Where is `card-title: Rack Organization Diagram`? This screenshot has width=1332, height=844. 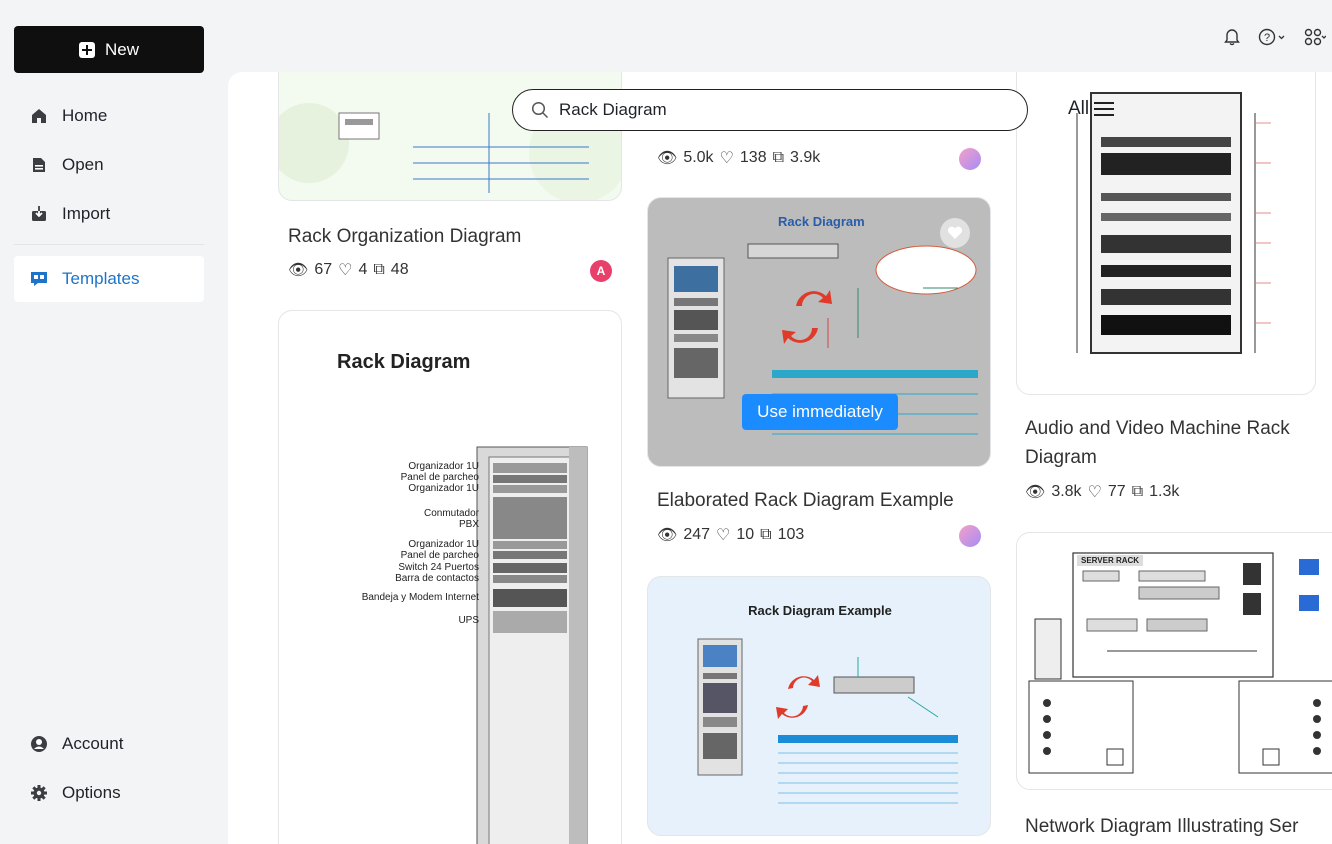 card-title: Rack Organization Diagram is located at coordinates (404, 236).